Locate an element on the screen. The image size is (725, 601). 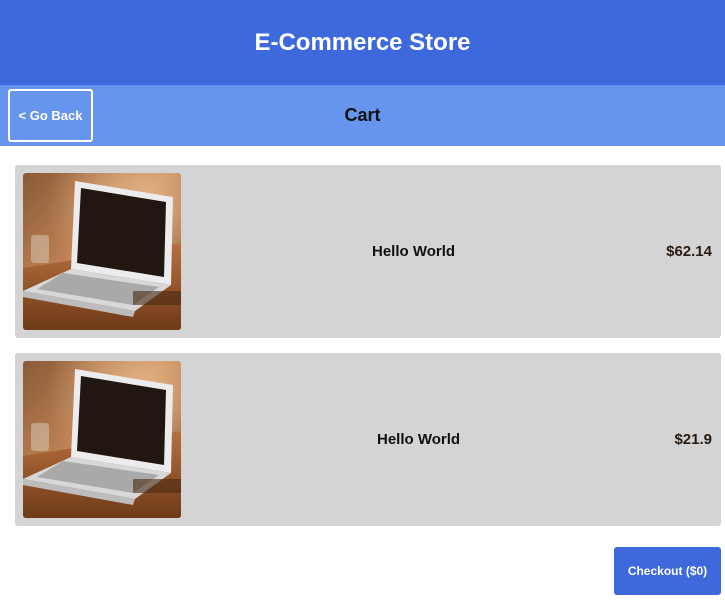
cart-nav-bar: Cart < Go Back is located at coordinates (362, 115).